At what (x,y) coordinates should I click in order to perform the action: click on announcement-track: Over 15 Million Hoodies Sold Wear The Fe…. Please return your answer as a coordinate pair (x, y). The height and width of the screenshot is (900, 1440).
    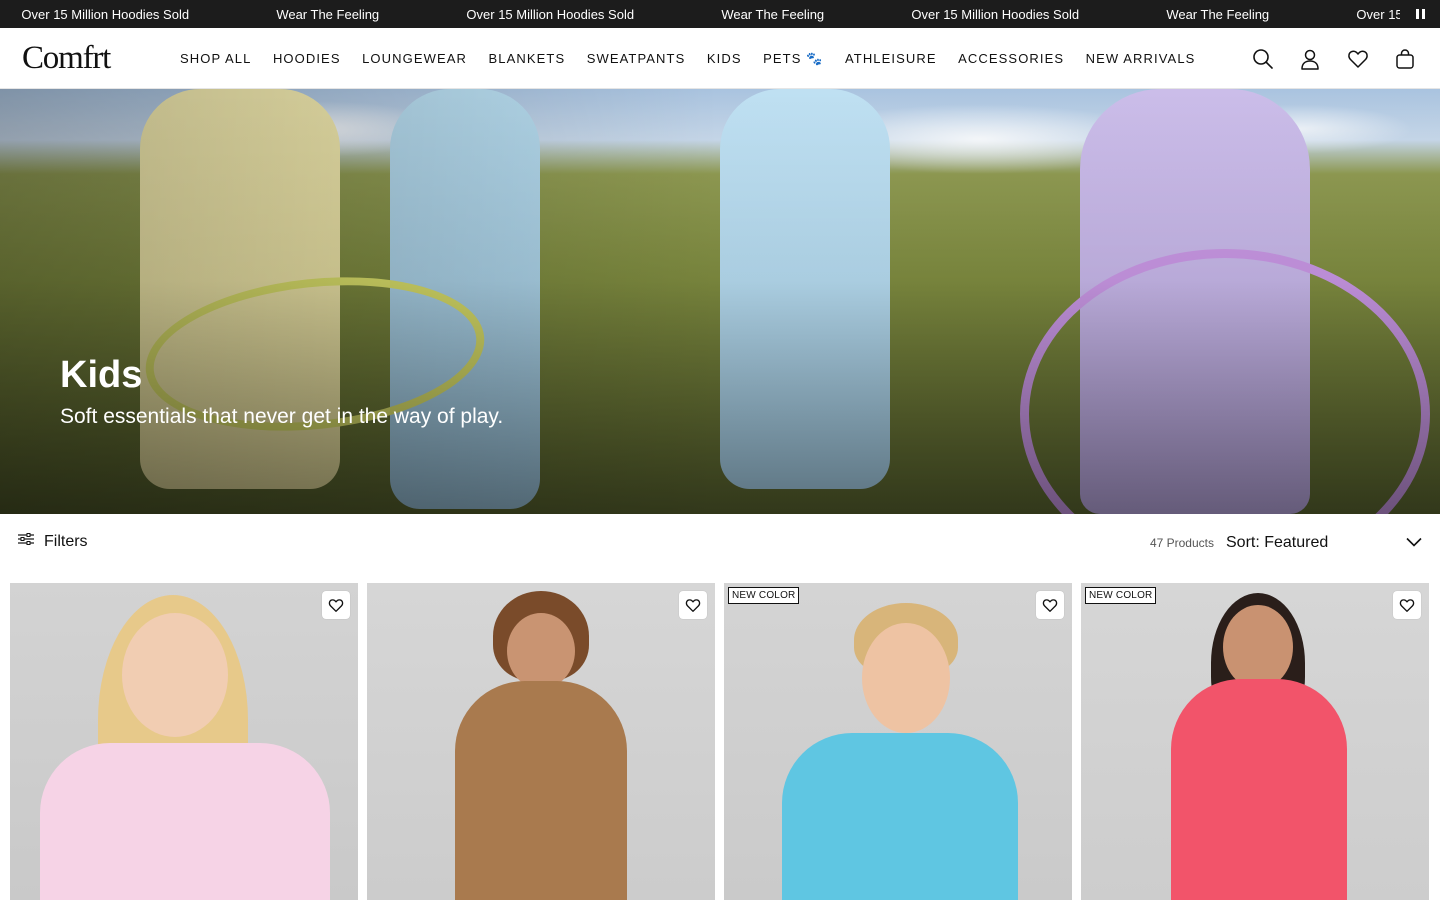
    Looking at the image, I should click on (720, 14).